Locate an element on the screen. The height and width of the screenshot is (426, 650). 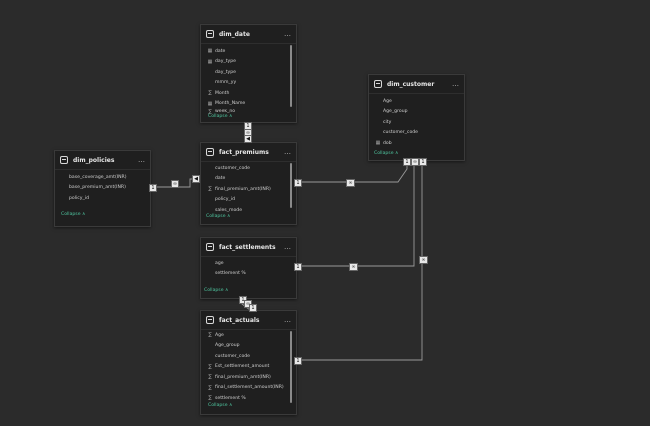
field-row: ∑ final_settlement_amount(INR) is located at coordinates (248, 388).